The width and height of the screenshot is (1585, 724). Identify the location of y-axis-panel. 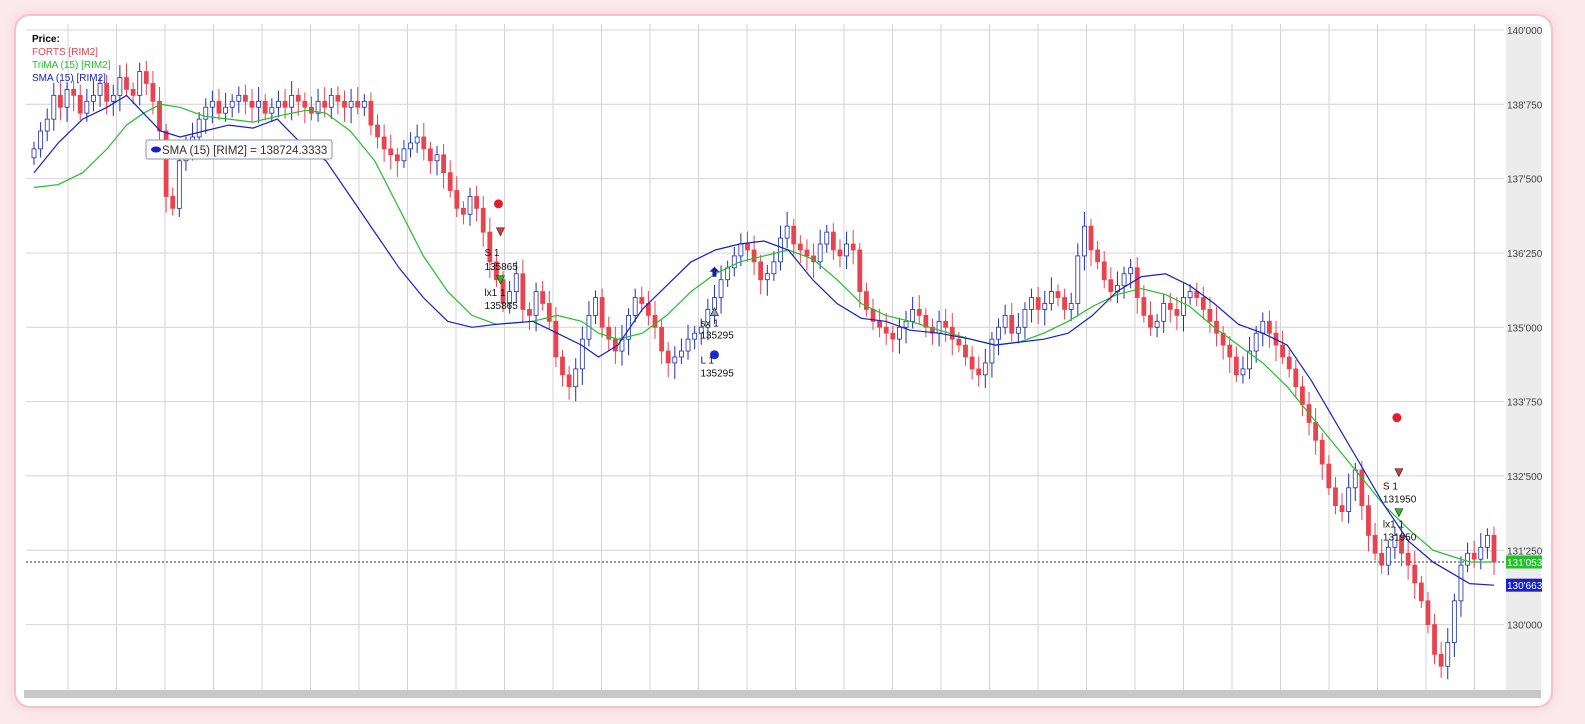
(1523, 361).